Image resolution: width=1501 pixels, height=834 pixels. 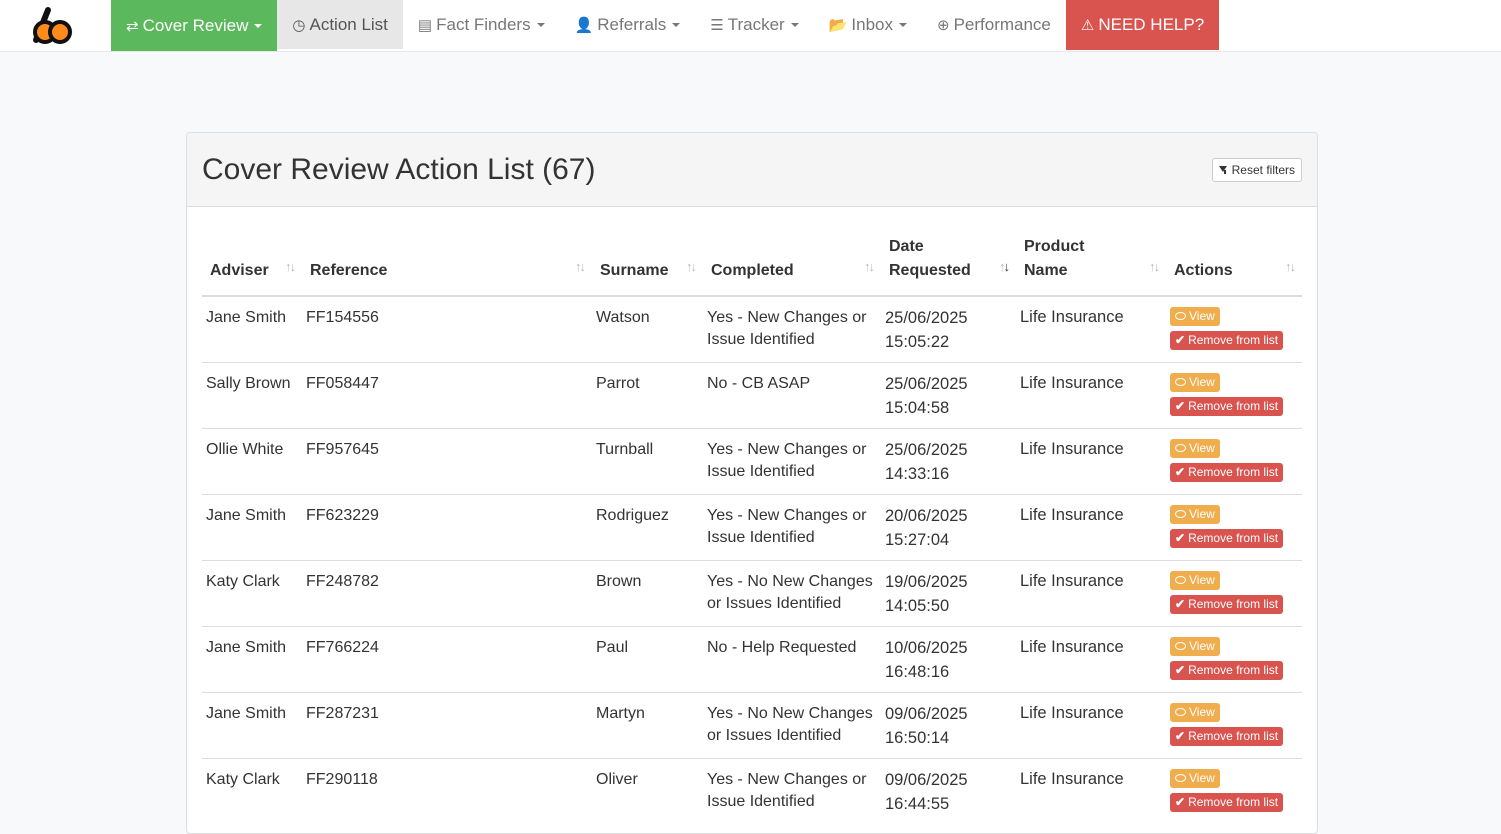 I want to click on cell-date-requested: 20/06/2025 15:27:04, so click(x=948, y=527).